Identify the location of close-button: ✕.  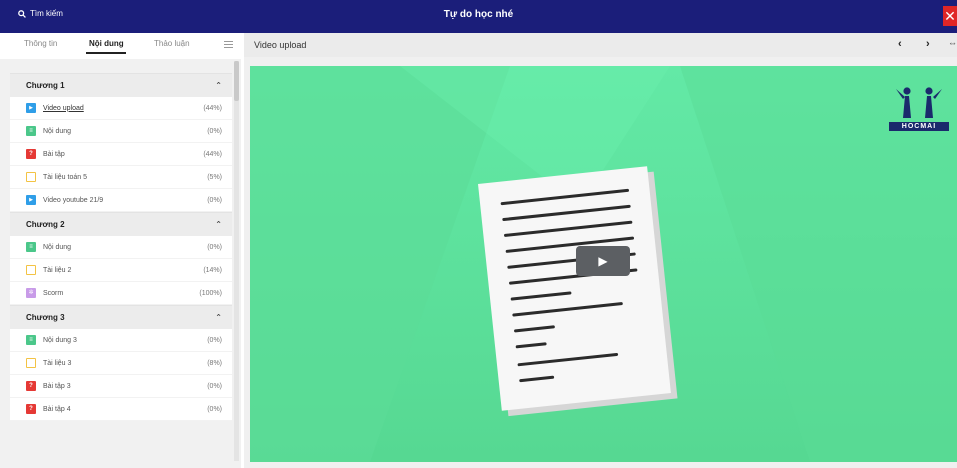
(950, 16).